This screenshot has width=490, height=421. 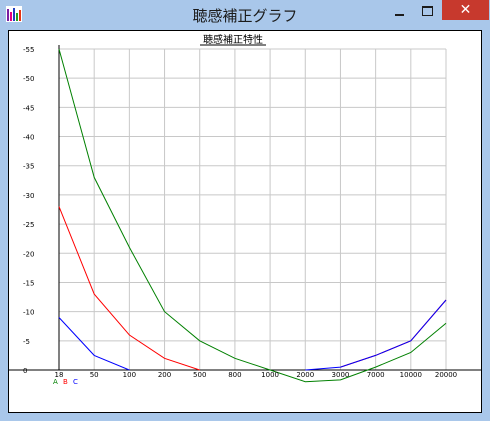 What do you see at coordinates (446, 375) in the screenshot?
I see `x-tick-label: 20000` at bounding box center [446, 375].